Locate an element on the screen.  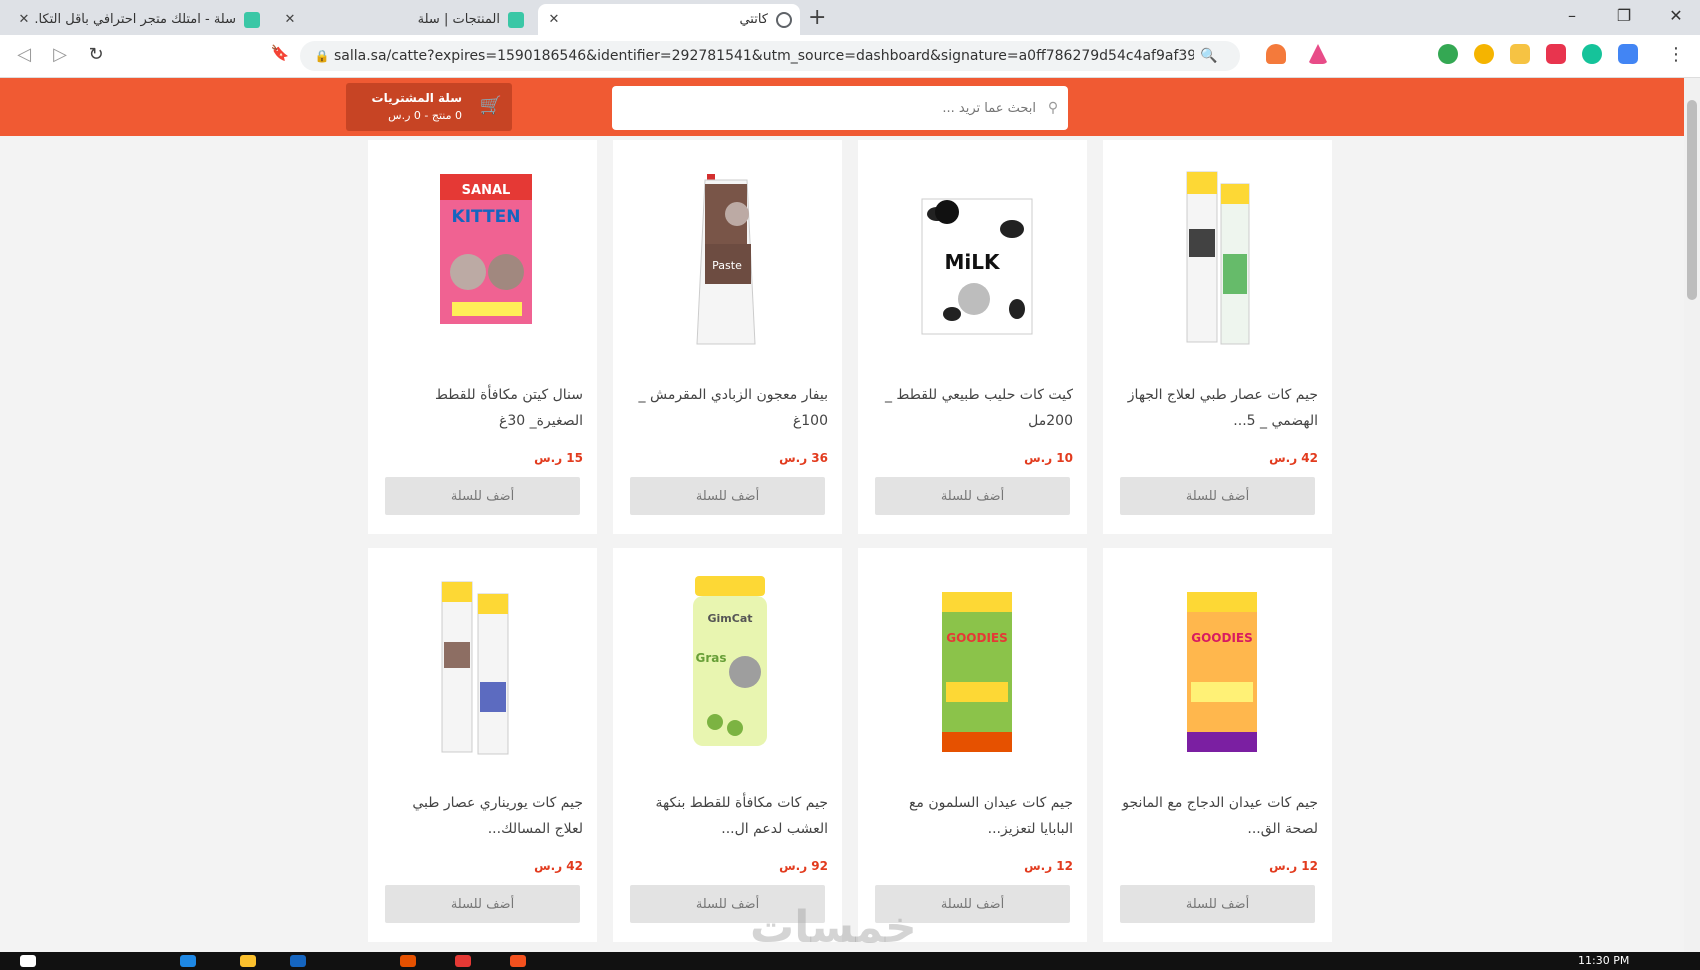
search-icon: ⚲ is located at coordinates (1053, 108).